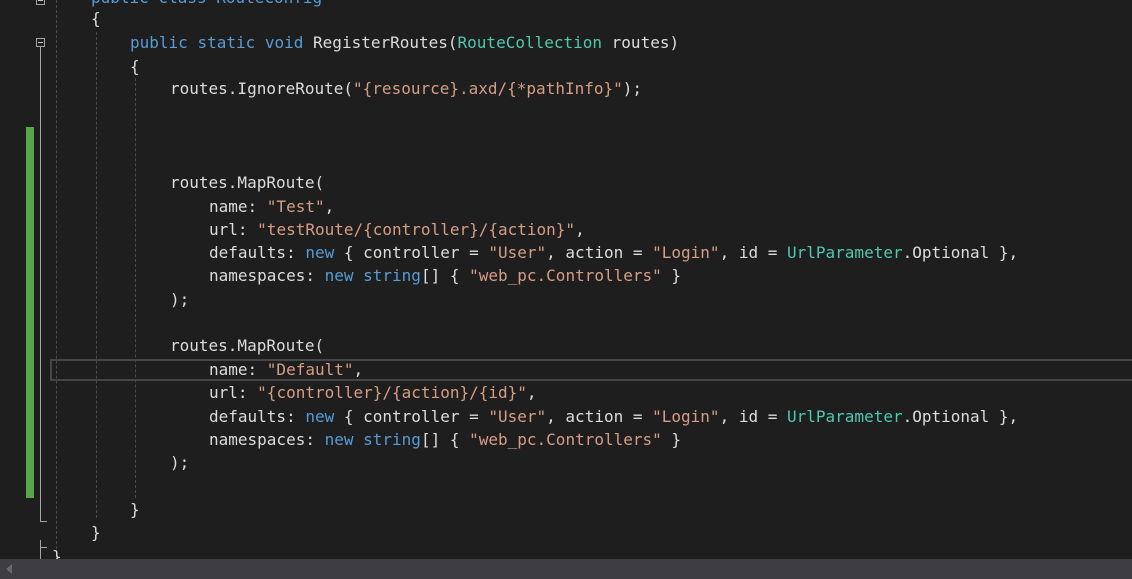  I want to click on code-line: name: "Default",, so click(286, 369).